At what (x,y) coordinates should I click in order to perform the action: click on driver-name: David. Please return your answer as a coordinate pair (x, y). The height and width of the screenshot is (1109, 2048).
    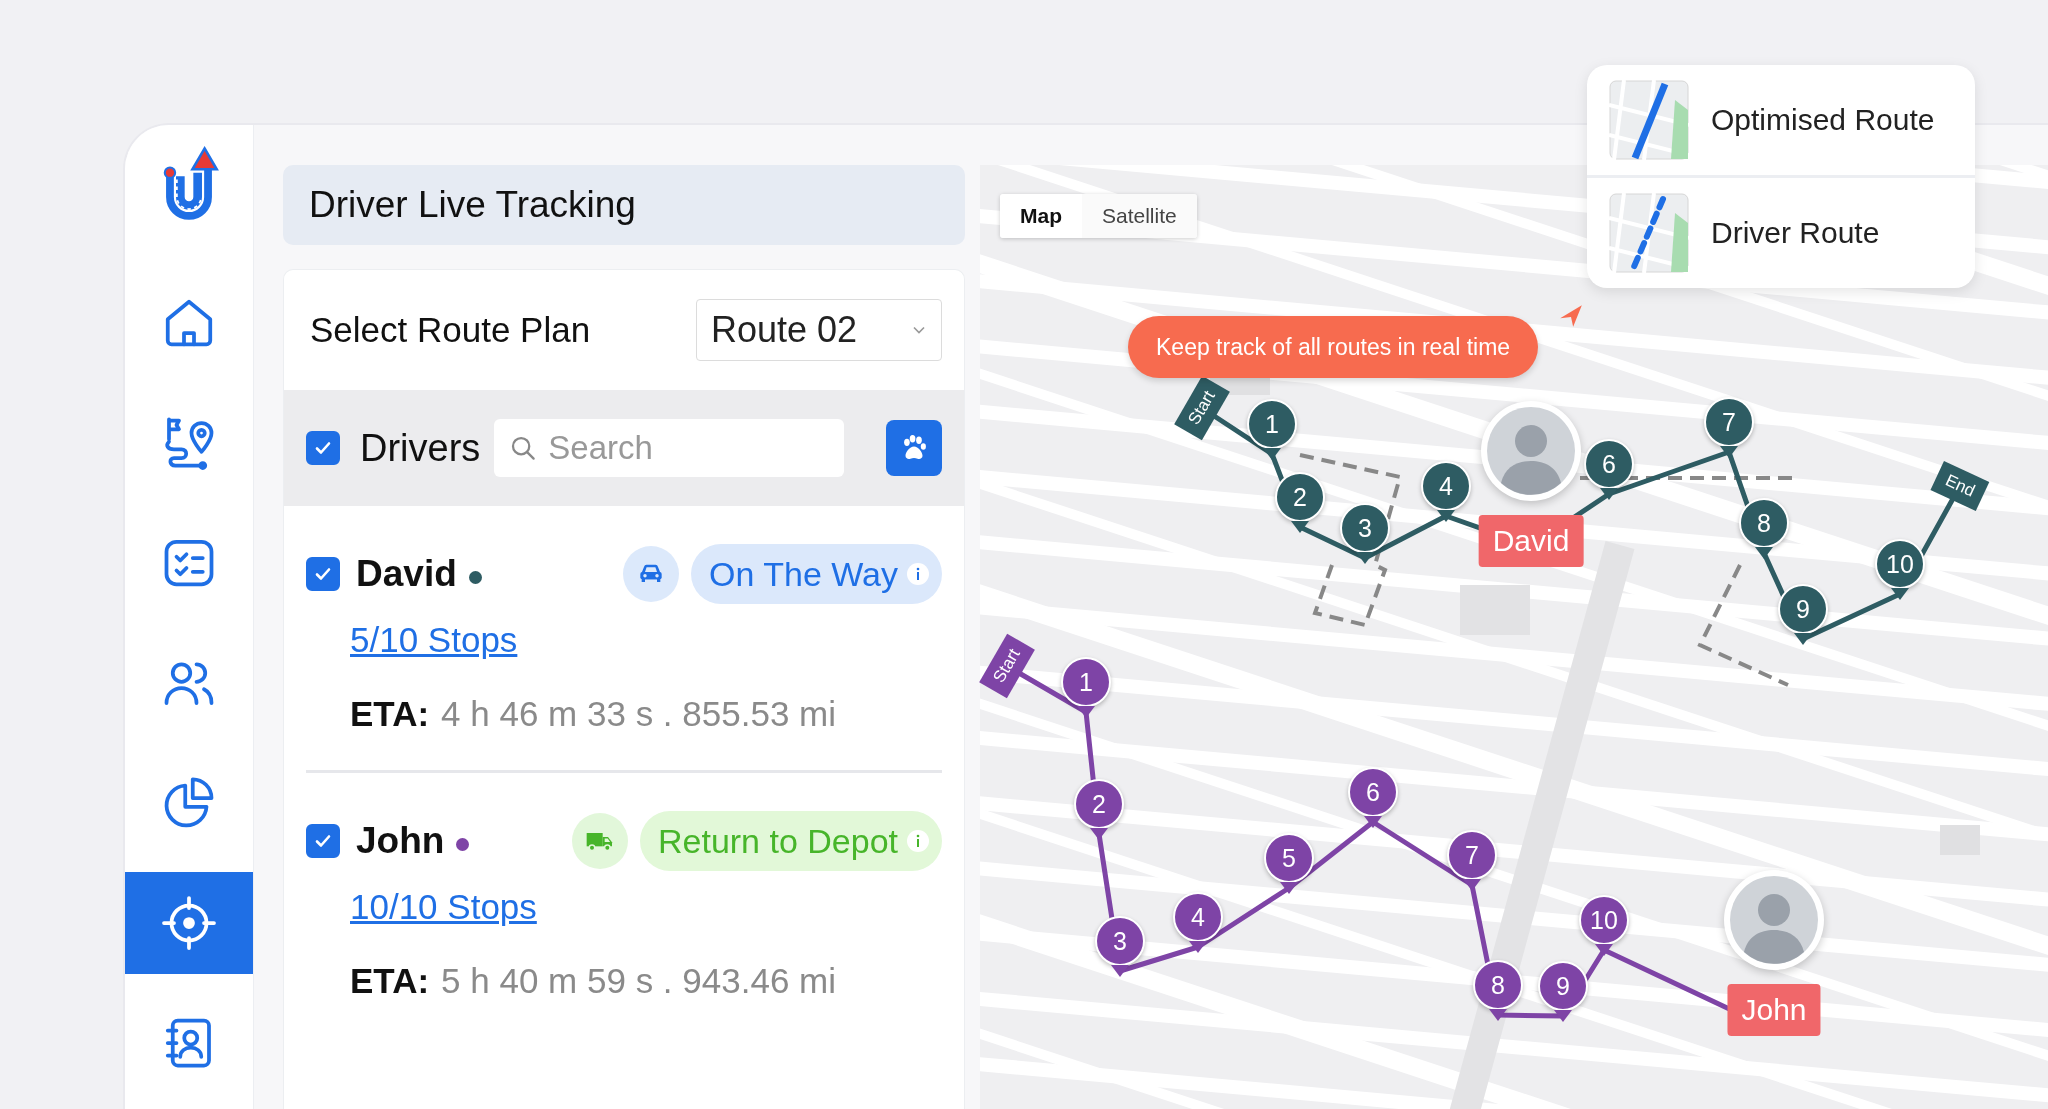
    Looking at the image, I should click on (406, 574).